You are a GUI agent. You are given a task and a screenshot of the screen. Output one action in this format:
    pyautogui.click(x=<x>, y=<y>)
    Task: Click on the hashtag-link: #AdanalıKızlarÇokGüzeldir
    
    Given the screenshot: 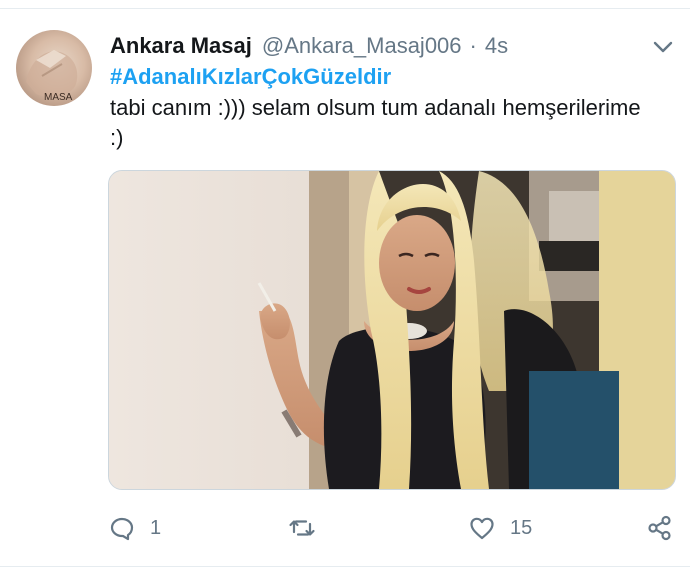 What is the action you would take?
    pyautogui.click(x=250, y=77)
    